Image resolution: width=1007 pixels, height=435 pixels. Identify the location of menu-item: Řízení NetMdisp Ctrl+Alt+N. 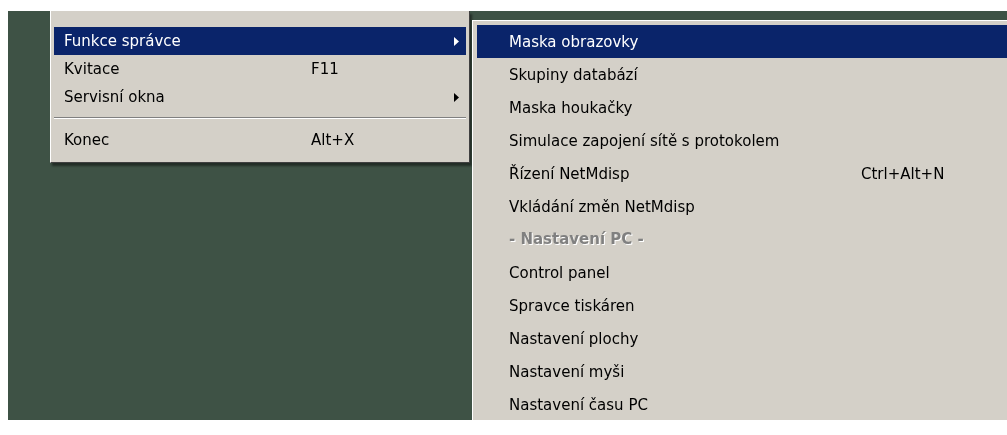
(742, 173).